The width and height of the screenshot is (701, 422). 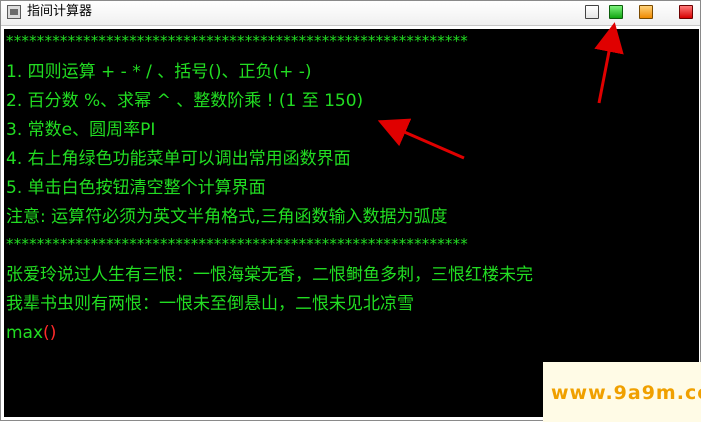 What do you see at coordinates (269, 275) in the screenshot?
I see `poem-line-1: 张爱玲说过人生有三恨：一恨海棠无香，二恨鲥鱼多刺，三恨红楼未完` at bounding box center [269, 275].